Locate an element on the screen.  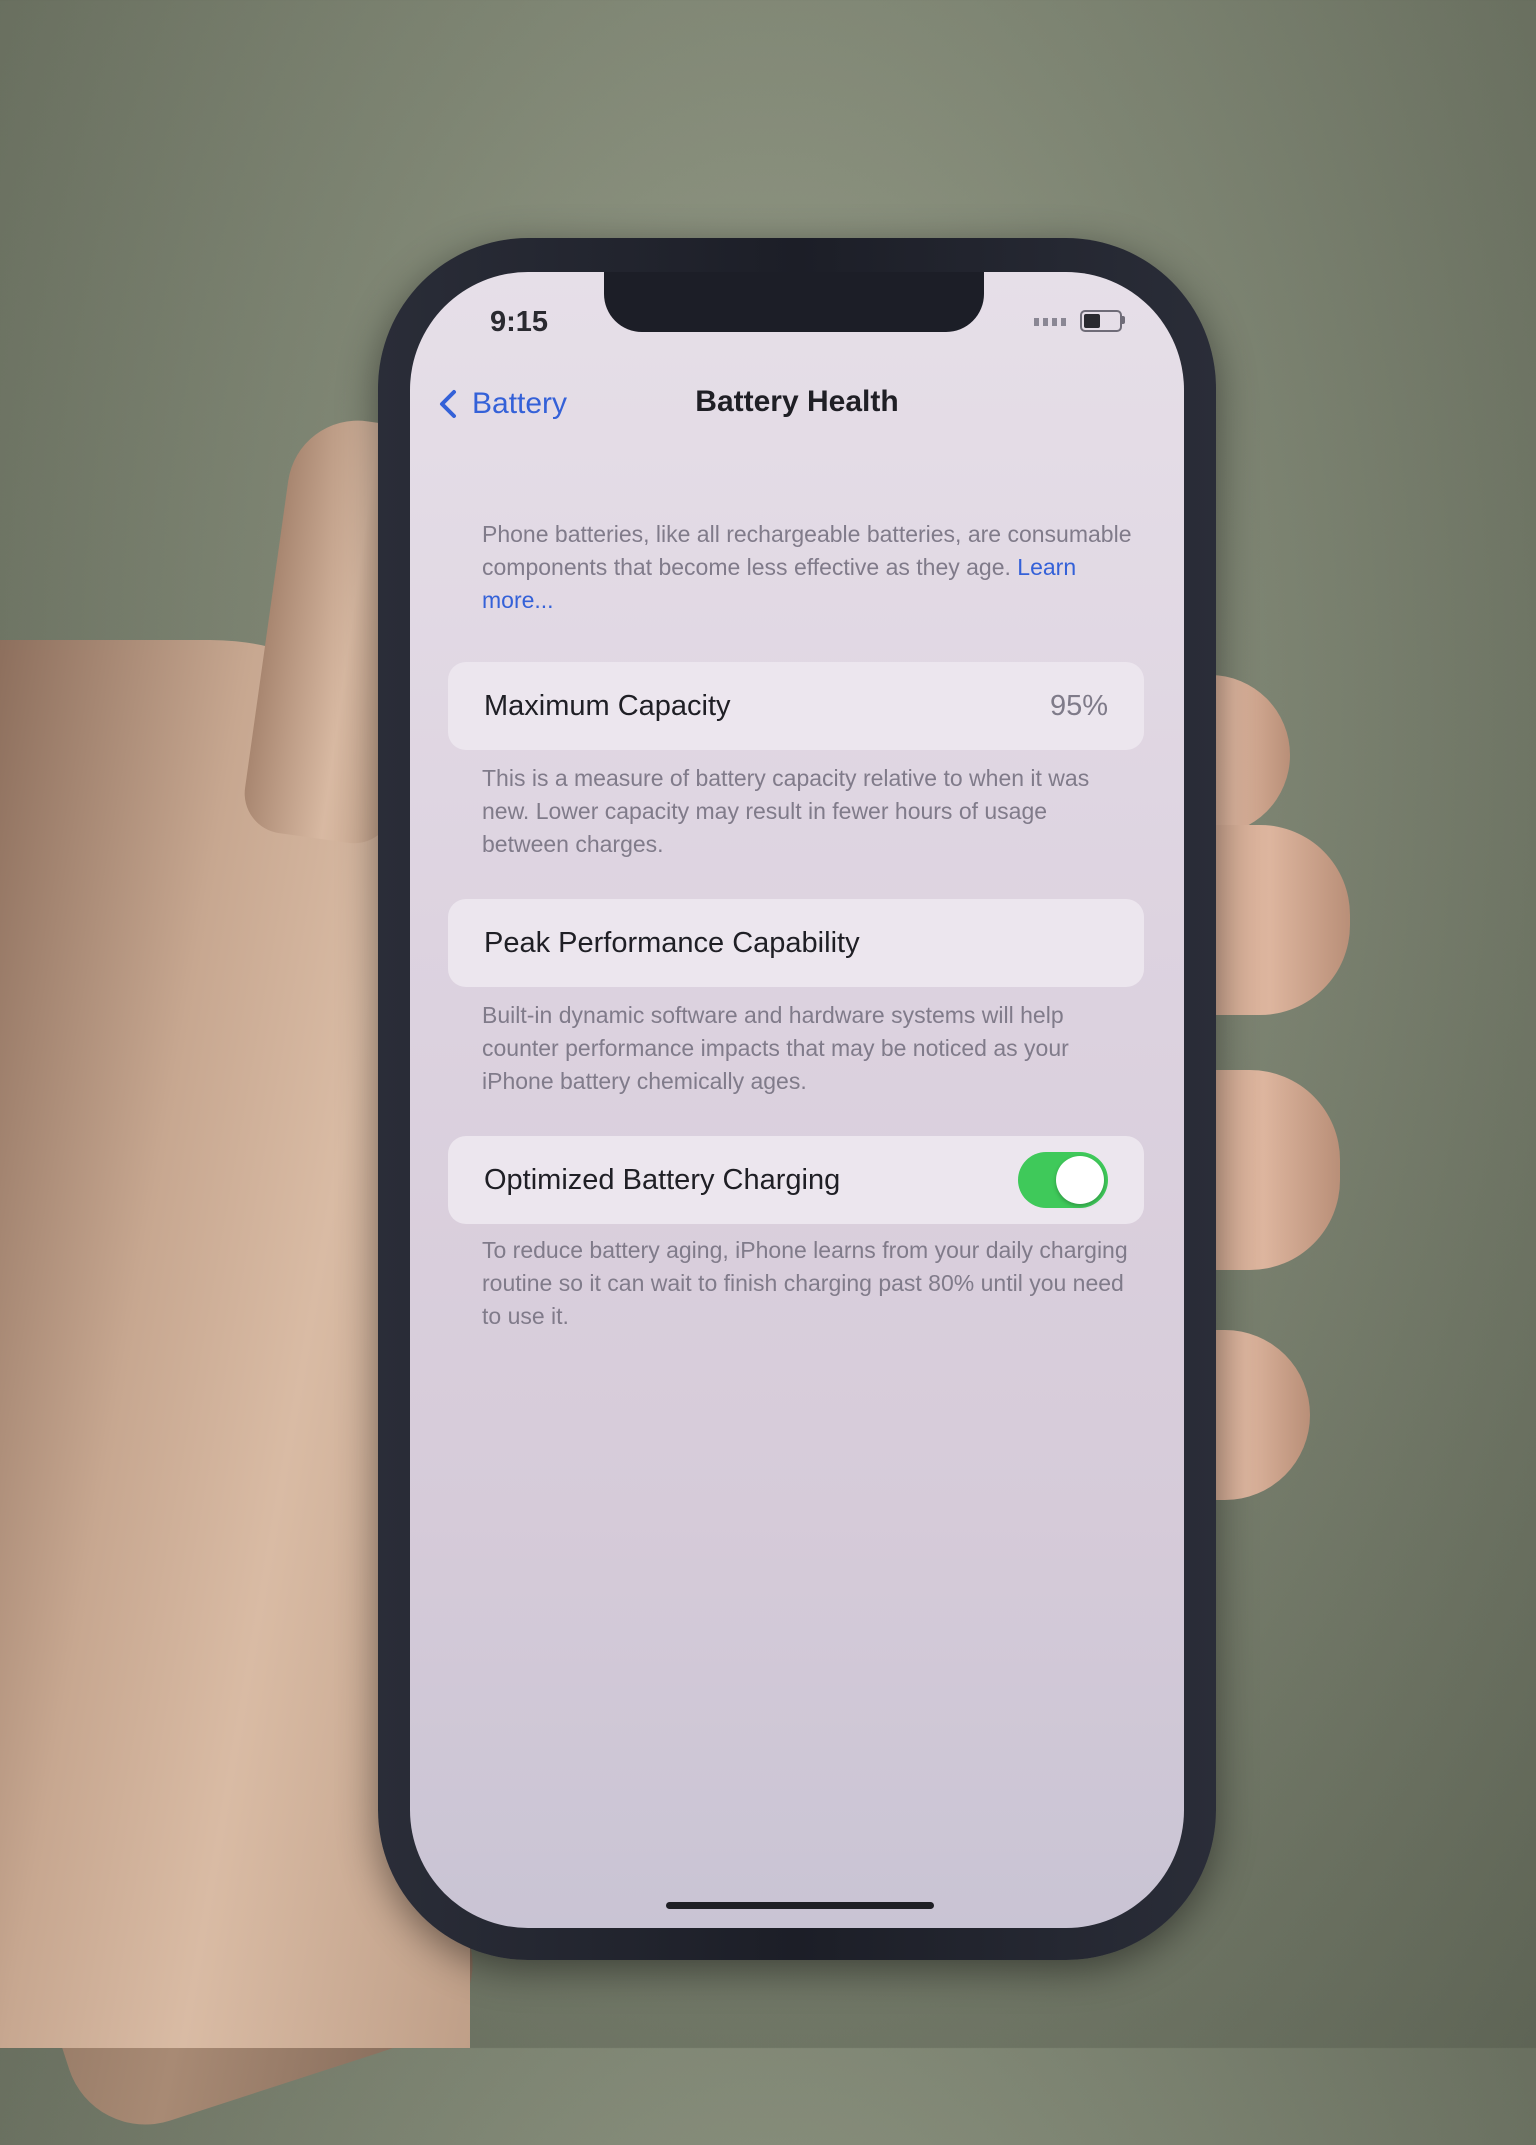
maximum-capacity-row: Maximum Capacity 95% is located at coordinates (796, 706).